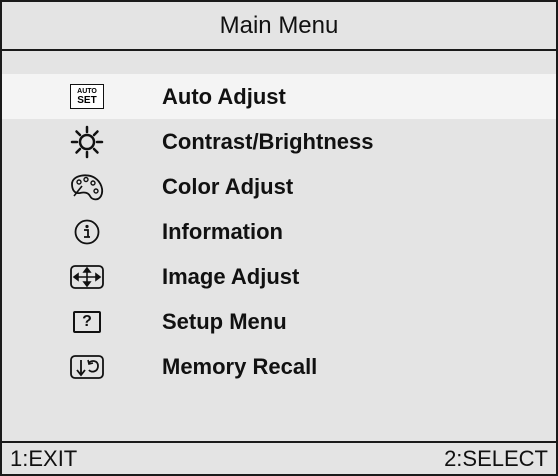 This screenshot has width=558, height=476. Describe the element at coordinates (496, 459) in the screenshot. I see `select-hint: 2:SELECT` at that location.